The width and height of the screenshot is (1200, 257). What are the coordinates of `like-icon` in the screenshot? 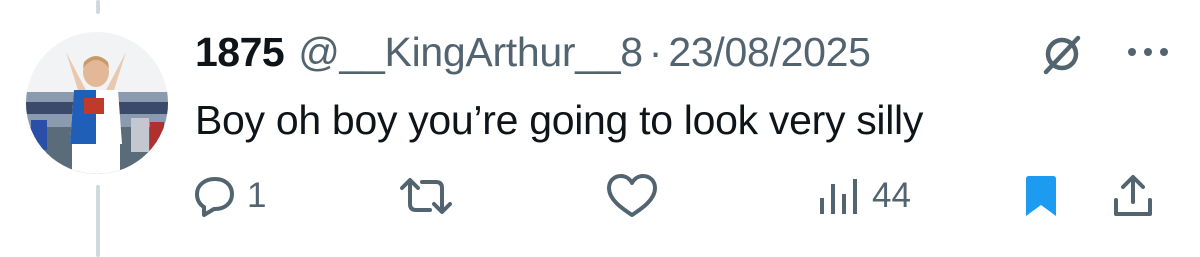 It's located at (632, 195).